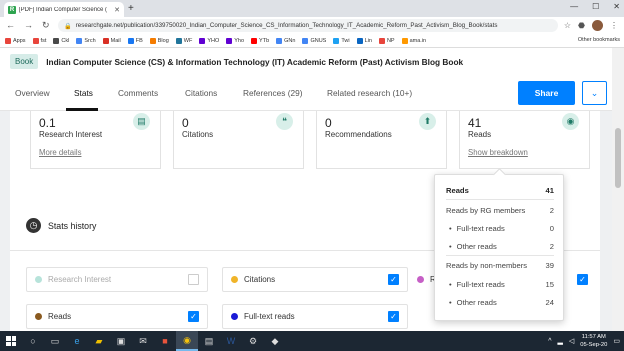  I want to click on browser-tab: R [PDF] Indian Computer Science ( ✕, so click(64, 9).